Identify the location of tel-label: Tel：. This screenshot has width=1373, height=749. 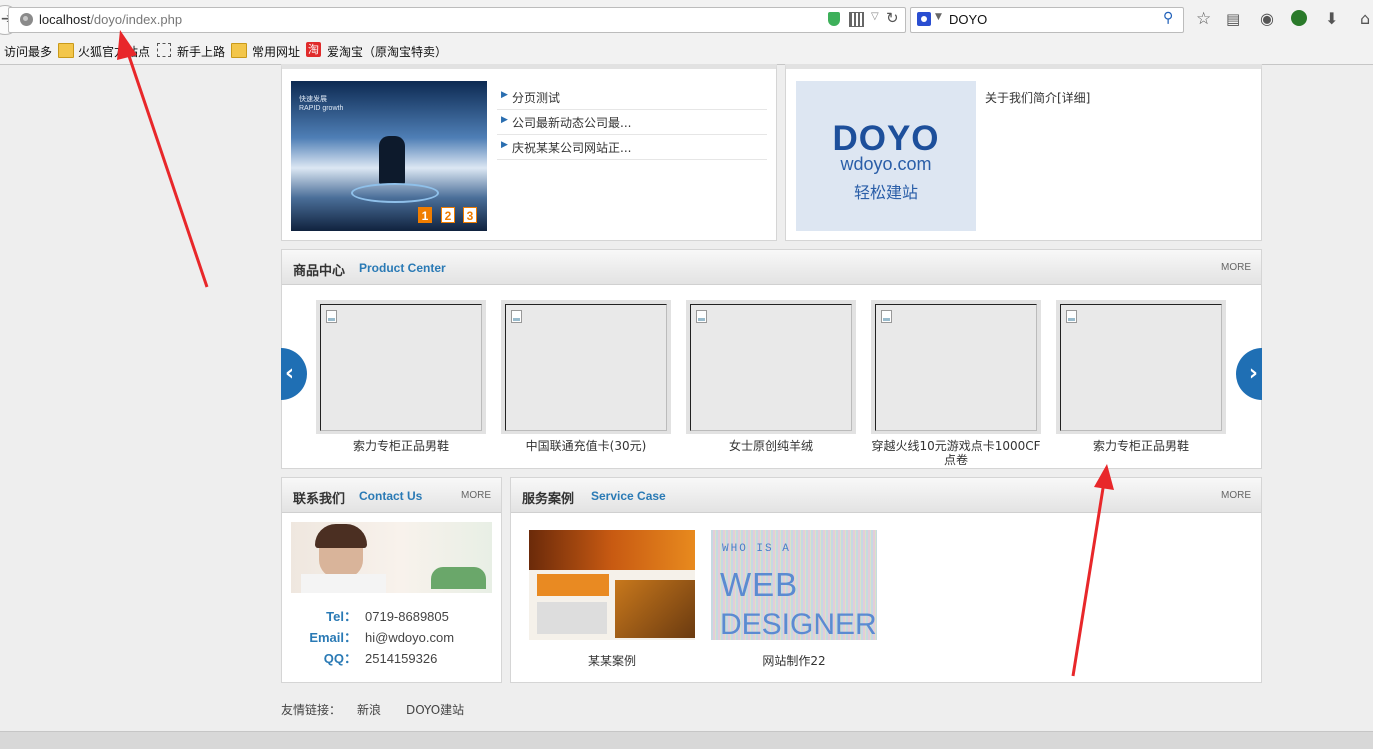
(341, 616).